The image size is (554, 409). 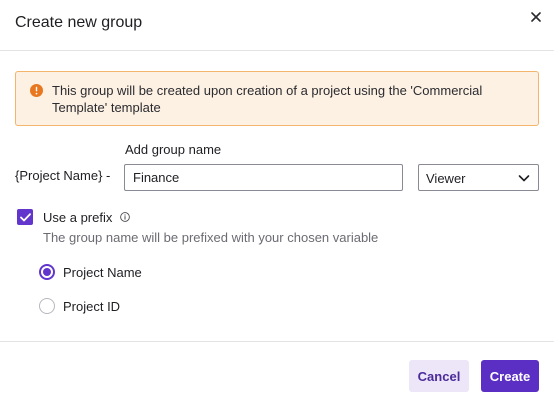 What do you see at coordinates (510, 376) in the screenshot?
I see `create-button: Create` at bounding box center [510, 376].